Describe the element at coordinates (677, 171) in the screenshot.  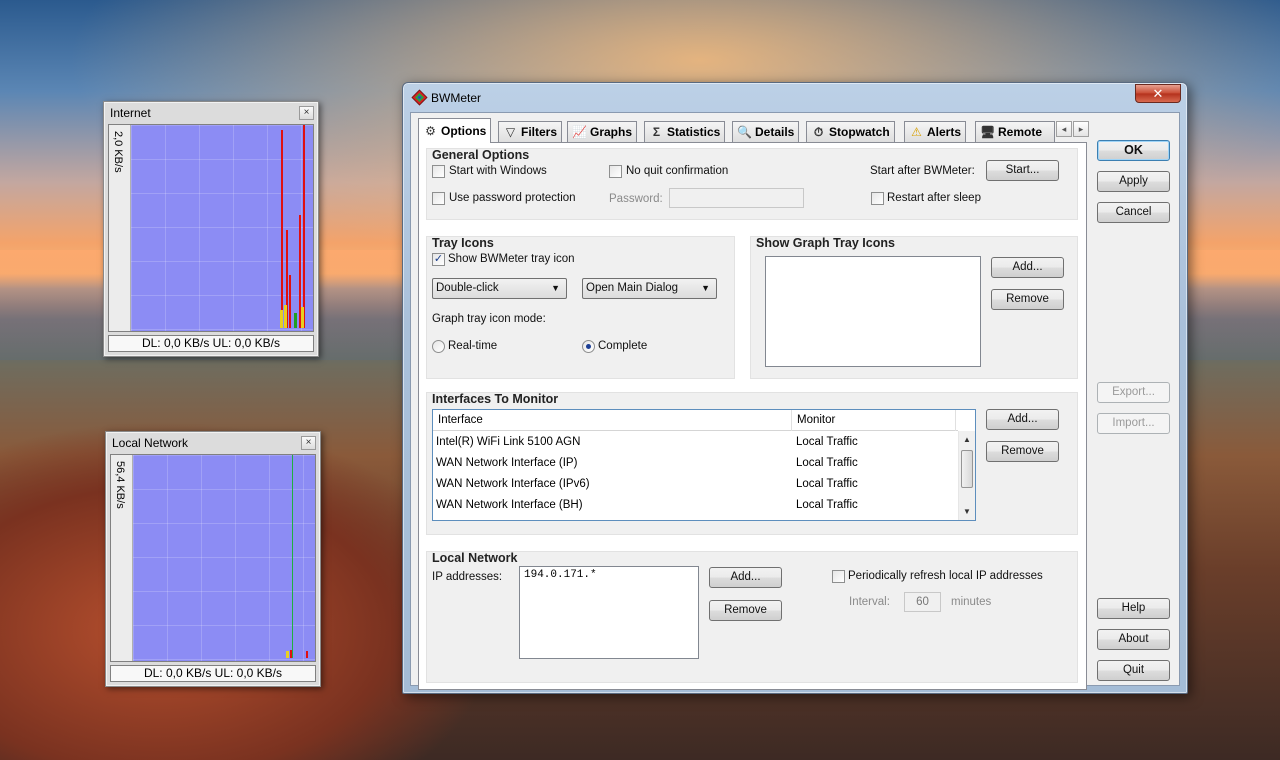
I see `no-quit-confirmation-label: No quit confirmation` at that location.